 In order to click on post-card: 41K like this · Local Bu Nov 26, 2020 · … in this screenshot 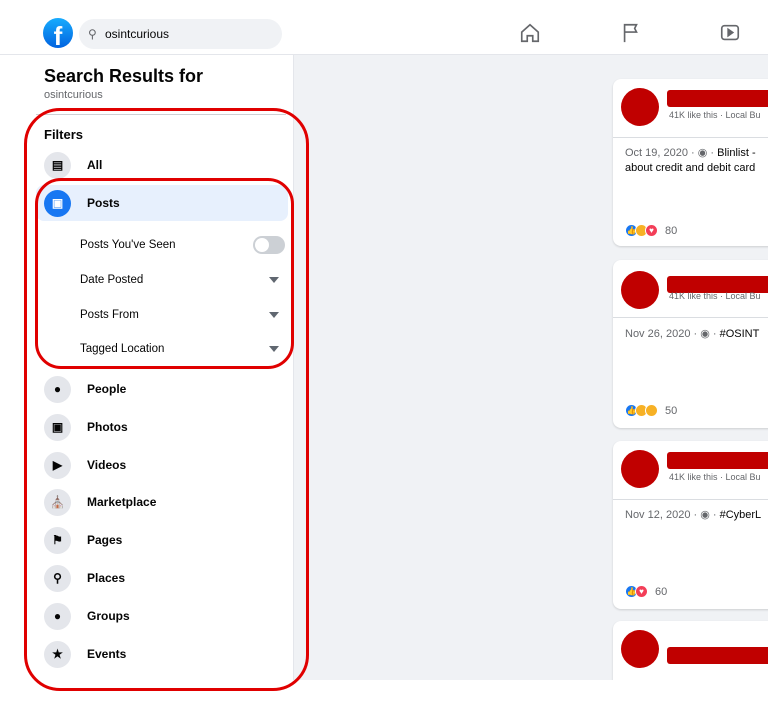, I will do `click(690, 344)`.